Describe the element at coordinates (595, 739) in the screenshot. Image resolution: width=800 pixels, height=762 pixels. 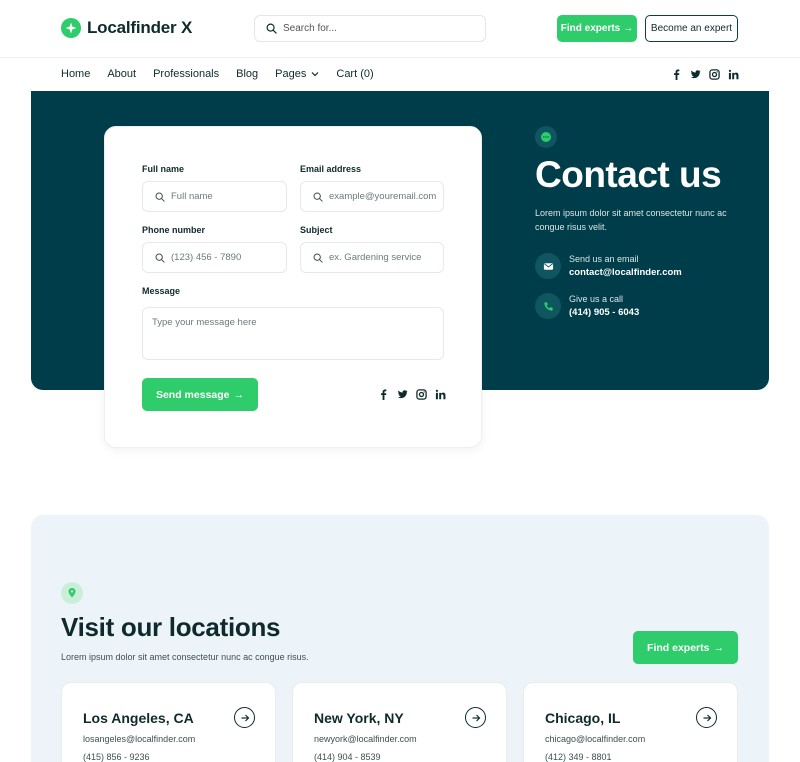
I see `city-email: chicago@localfinder.com` at that location.